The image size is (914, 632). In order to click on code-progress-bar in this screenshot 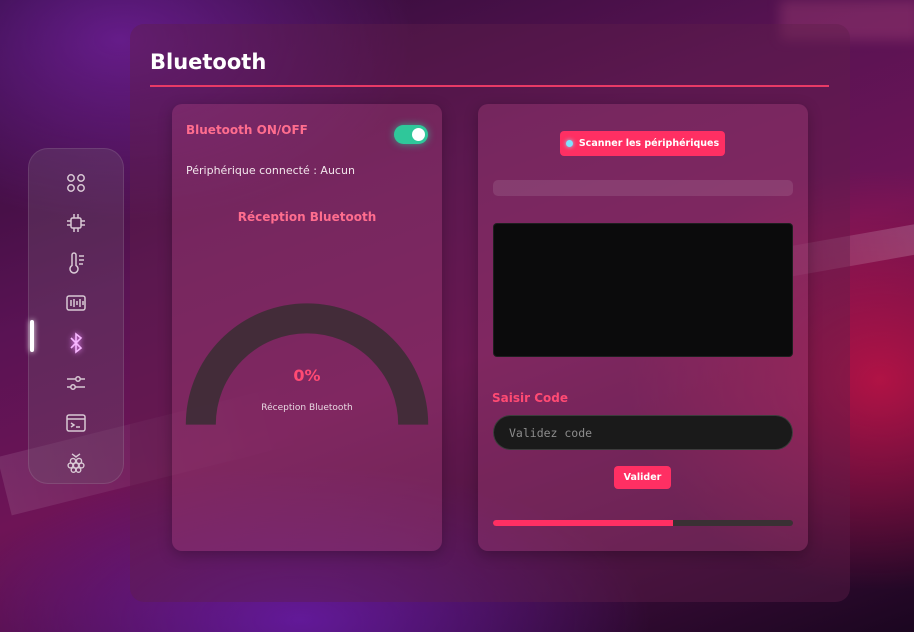, I will do `click(643, 523)`.